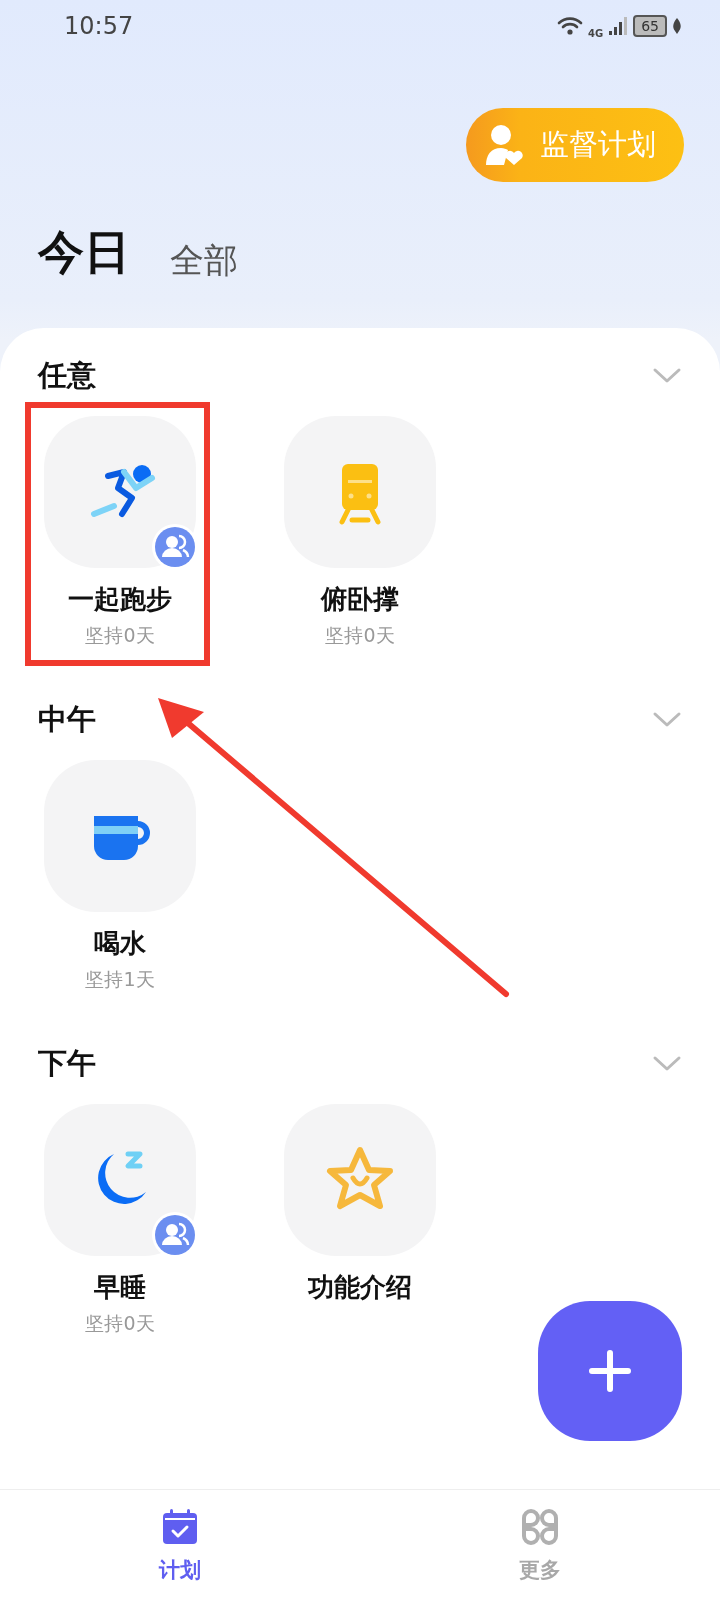  I want to click on section-title: 任意, so click(67, 375).